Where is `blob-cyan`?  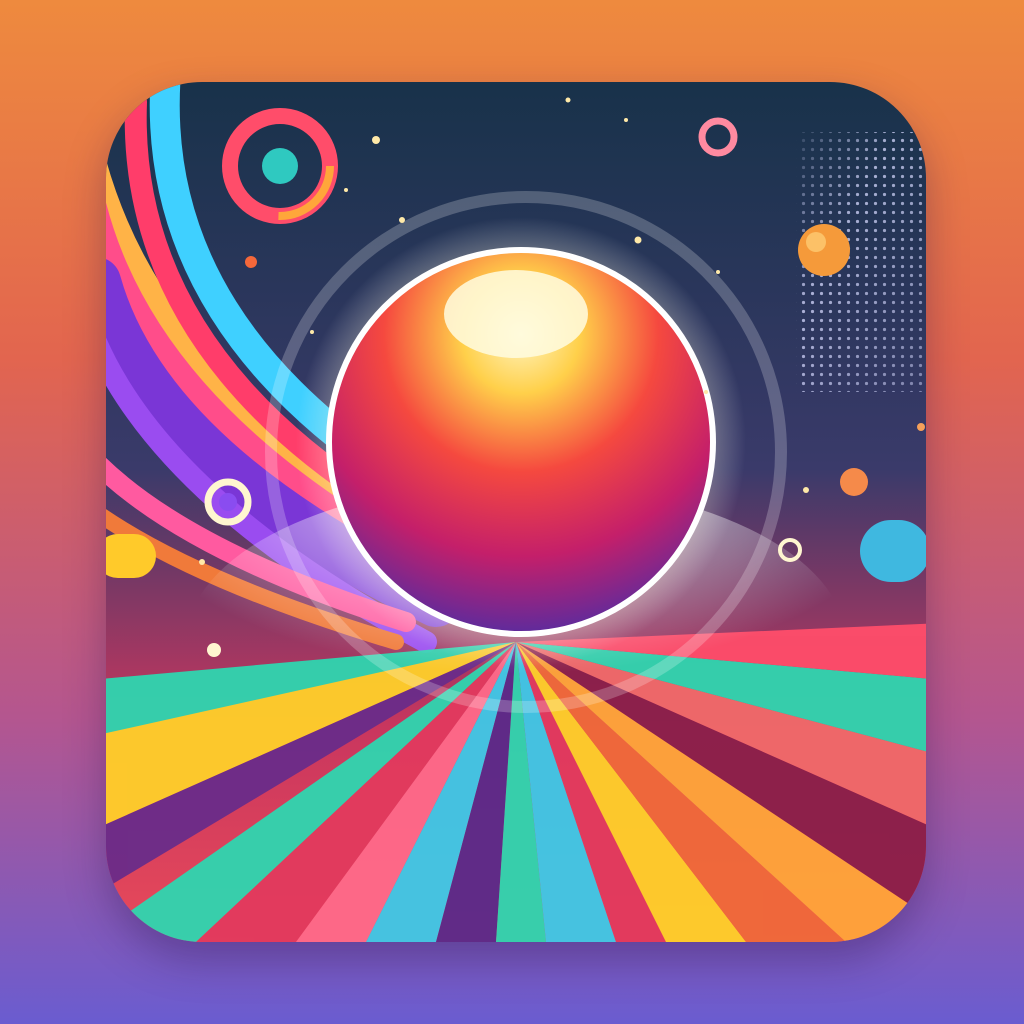
blob-cyan is located at coordinates (893, 551).